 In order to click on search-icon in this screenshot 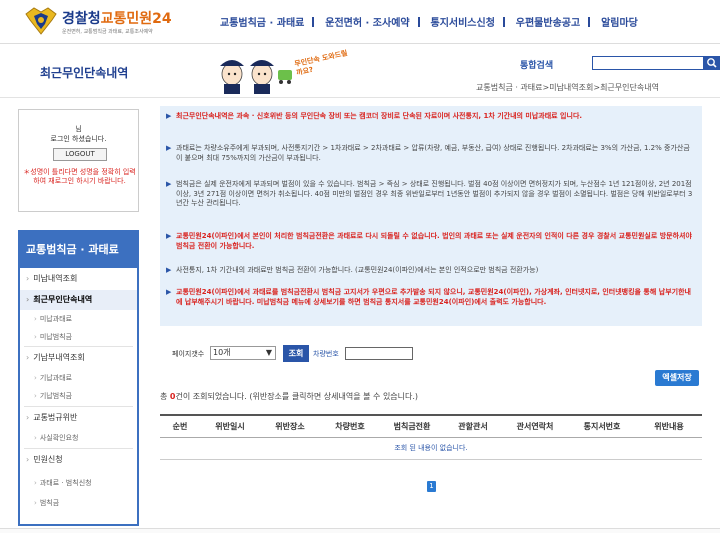, I will do `click(712, 63)`.